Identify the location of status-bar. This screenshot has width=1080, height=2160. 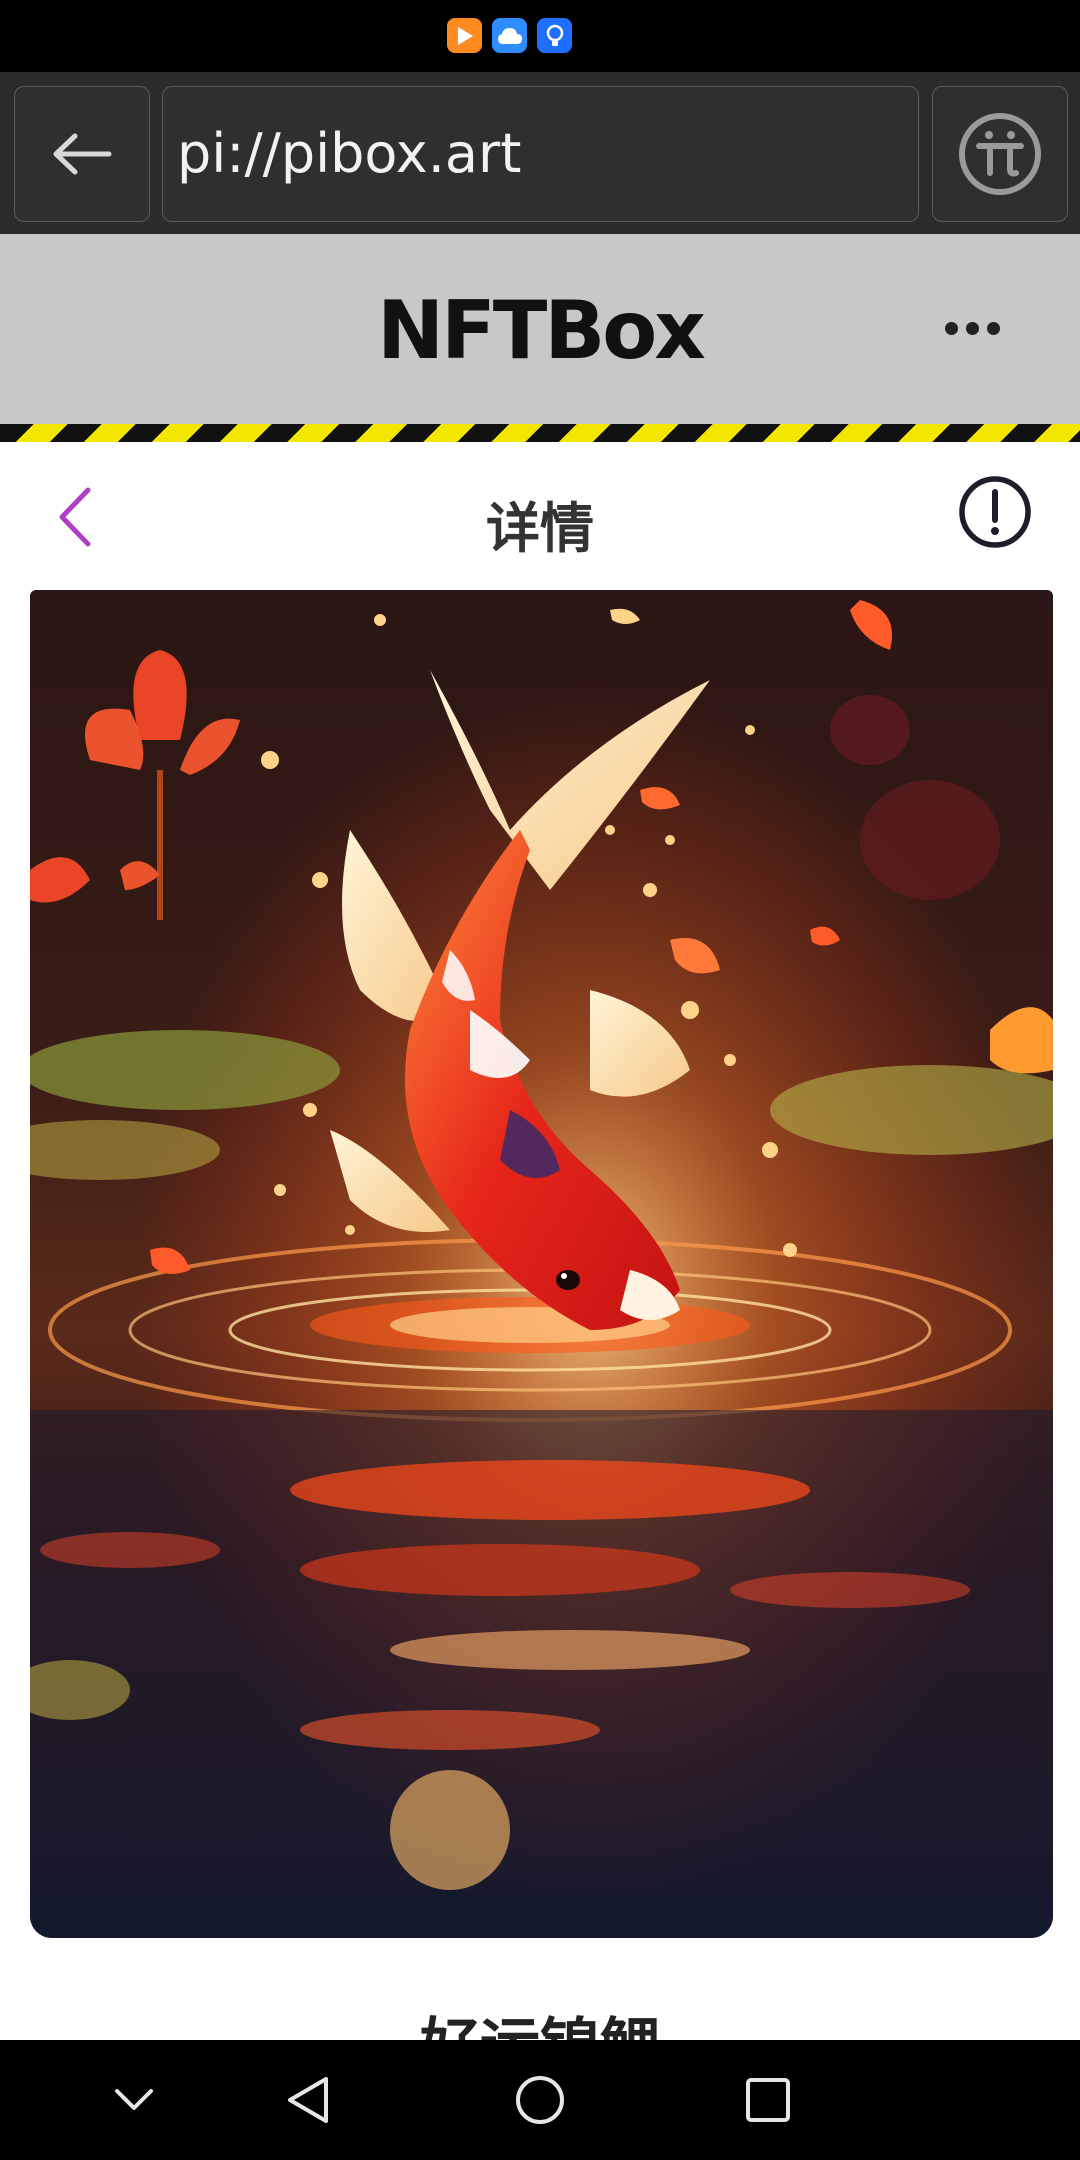
(540, 36).